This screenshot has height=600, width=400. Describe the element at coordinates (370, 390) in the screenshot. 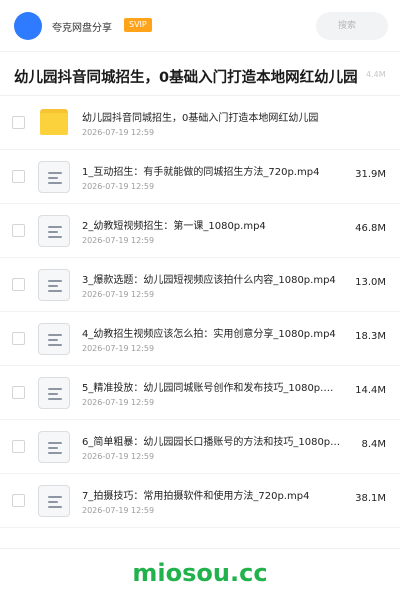

I see `file-size: 14.4M` at that location.